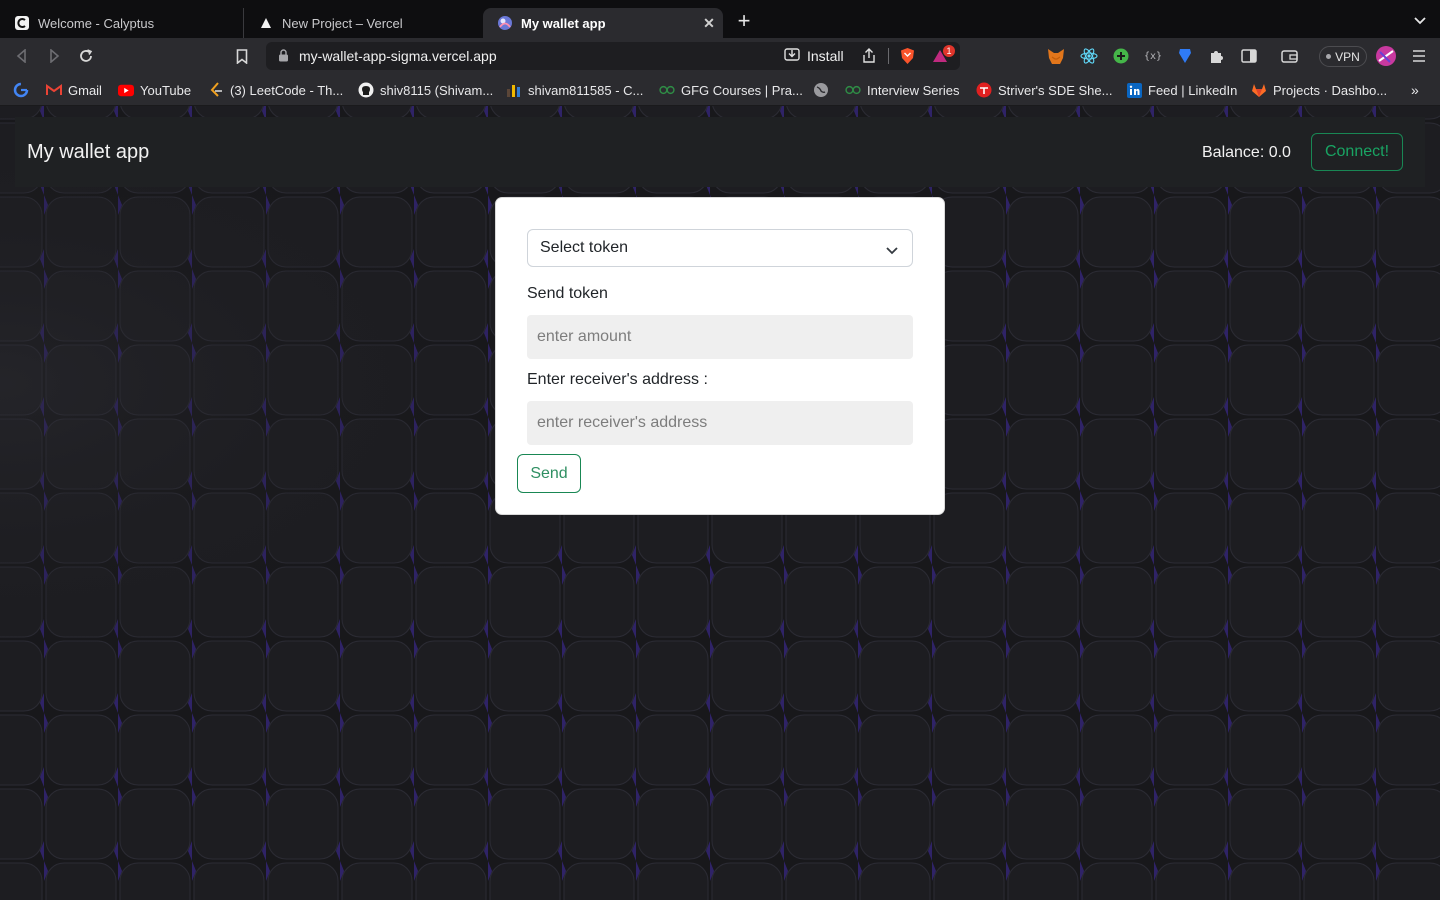 This screenshot has width=1440, height=900. I want to click on bookmark-linkedin: Feed | LinkedIn, so click(1181, 90).